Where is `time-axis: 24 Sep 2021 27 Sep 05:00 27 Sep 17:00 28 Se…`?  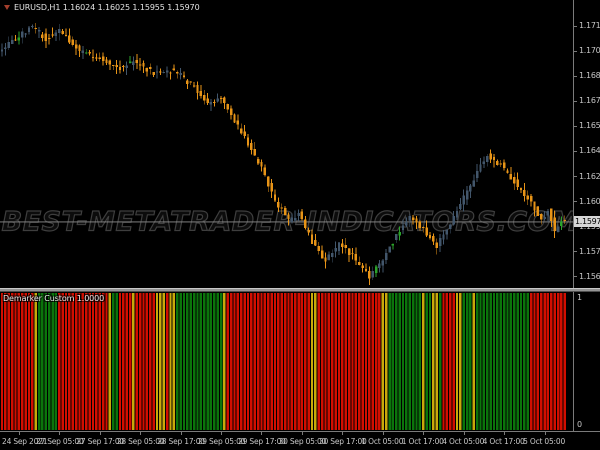 time-axis: 24 Sep 2021 27 Sep 05:00 27 Sep 17:00 28 Se… is located at coordinates (300, 440).